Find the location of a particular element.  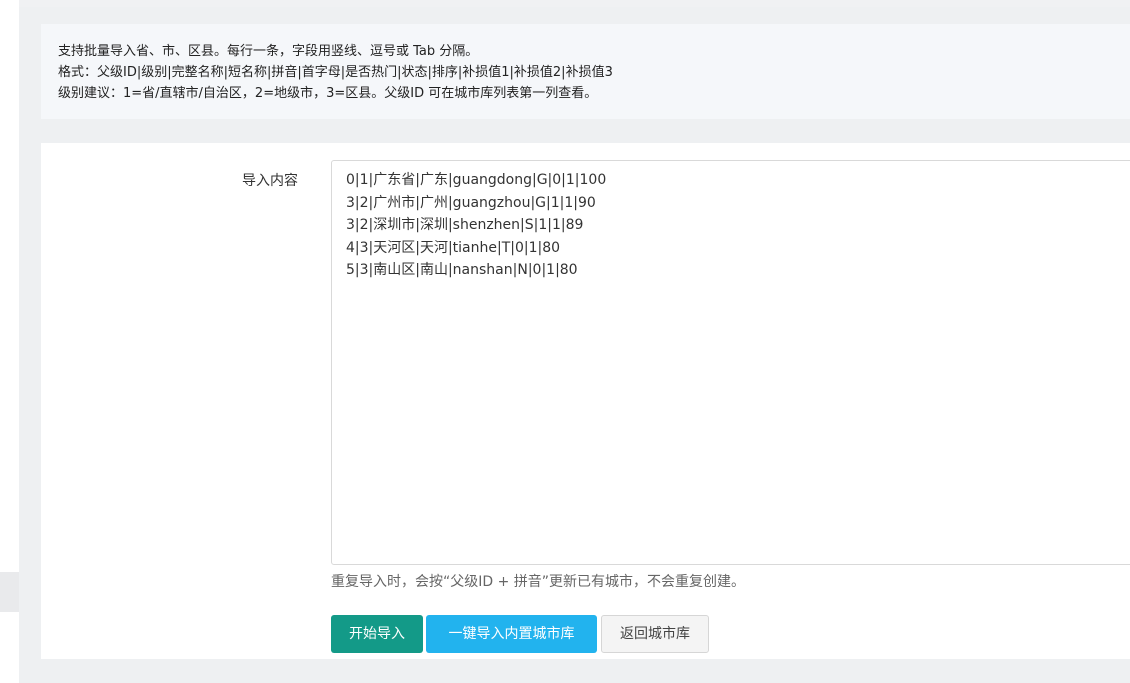

import-content-label: 导入内容 is located at coordinates (270, 181).